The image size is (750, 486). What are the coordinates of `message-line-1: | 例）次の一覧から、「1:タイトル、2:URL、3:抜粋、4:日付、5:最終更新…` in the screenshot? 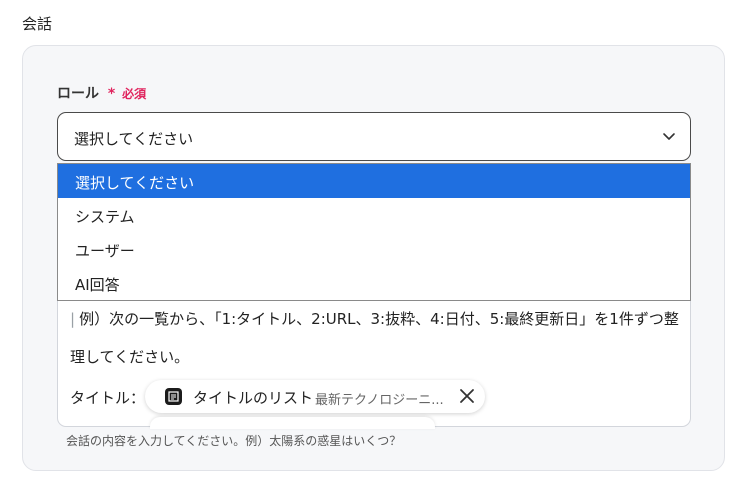 It's located at (374, 318).